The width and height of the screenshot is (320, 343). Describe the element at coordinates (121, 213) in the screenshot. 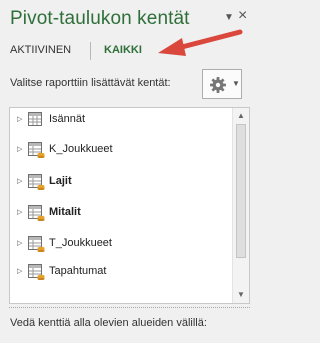

I see `field-row-mitalit: ▷ Mitalit` at that location.